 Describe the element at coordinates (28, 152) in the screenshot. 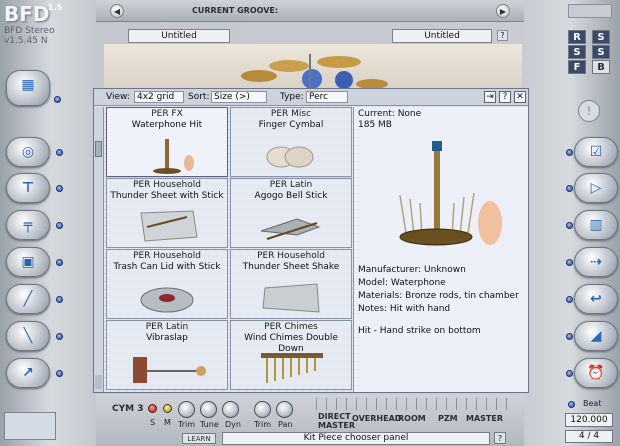

I see `kick-button: ◎` at that location.